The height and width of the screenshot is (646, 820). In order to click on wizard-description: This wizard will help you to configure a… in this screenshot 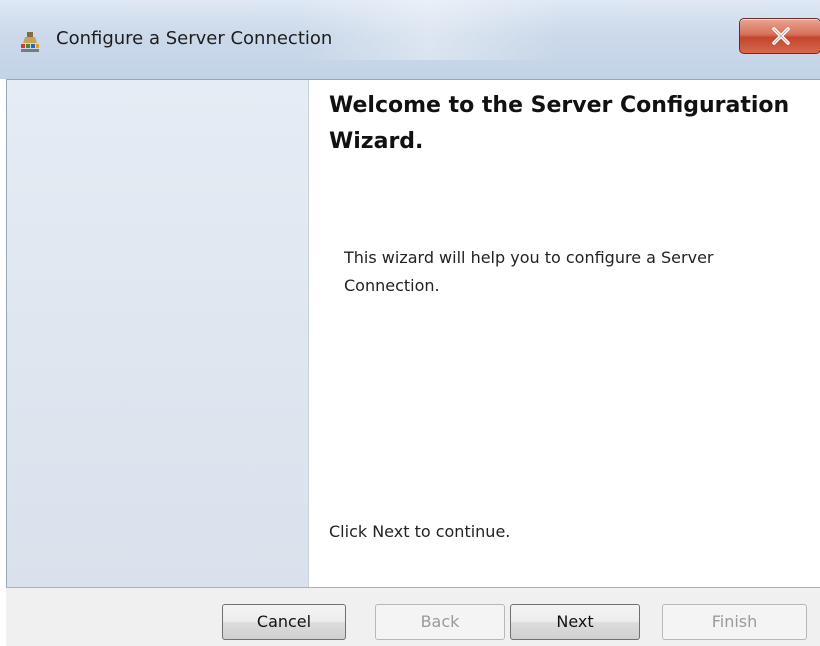, I will do `click(529, 271)`.